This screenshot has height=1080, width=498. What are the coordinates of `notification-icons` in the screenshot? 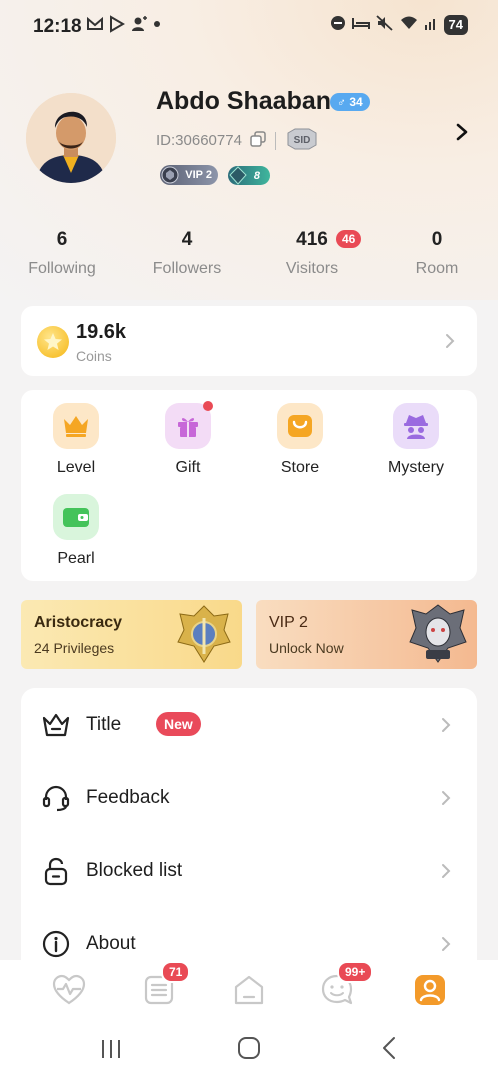 It's located at (124, 26).